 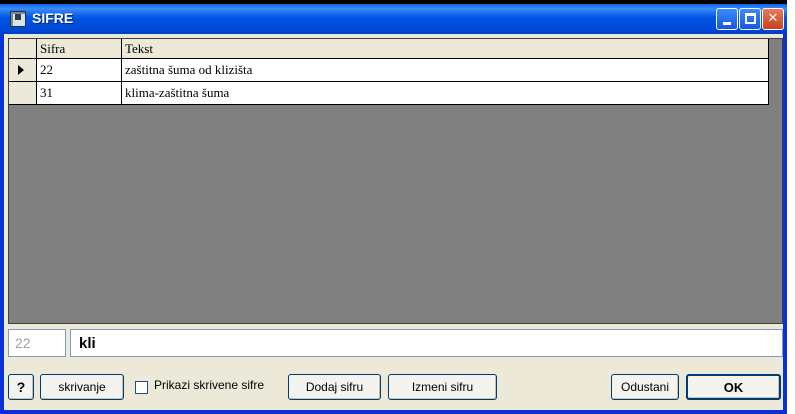 I want to click on table-row: 22 zaštitna šuma od klizišta, so click(x=389, y=70).